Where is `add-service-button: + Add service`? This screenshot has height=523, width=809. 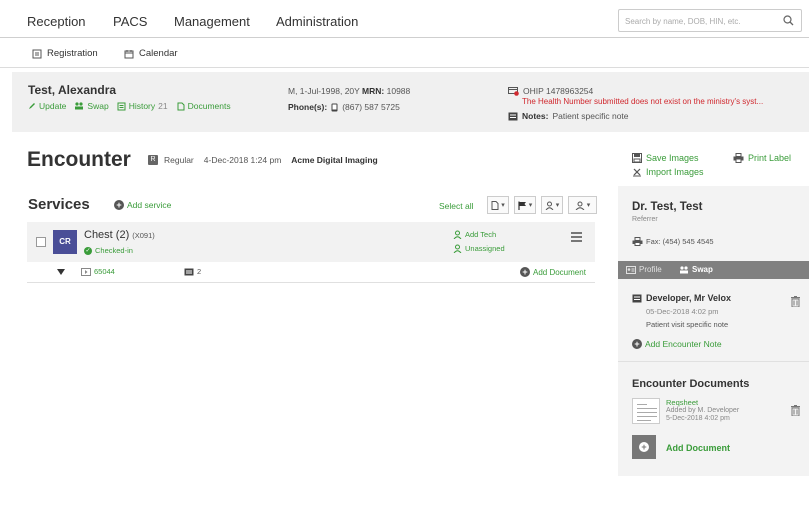 add-service-button: + Add service is located at coordinates (142, 205).